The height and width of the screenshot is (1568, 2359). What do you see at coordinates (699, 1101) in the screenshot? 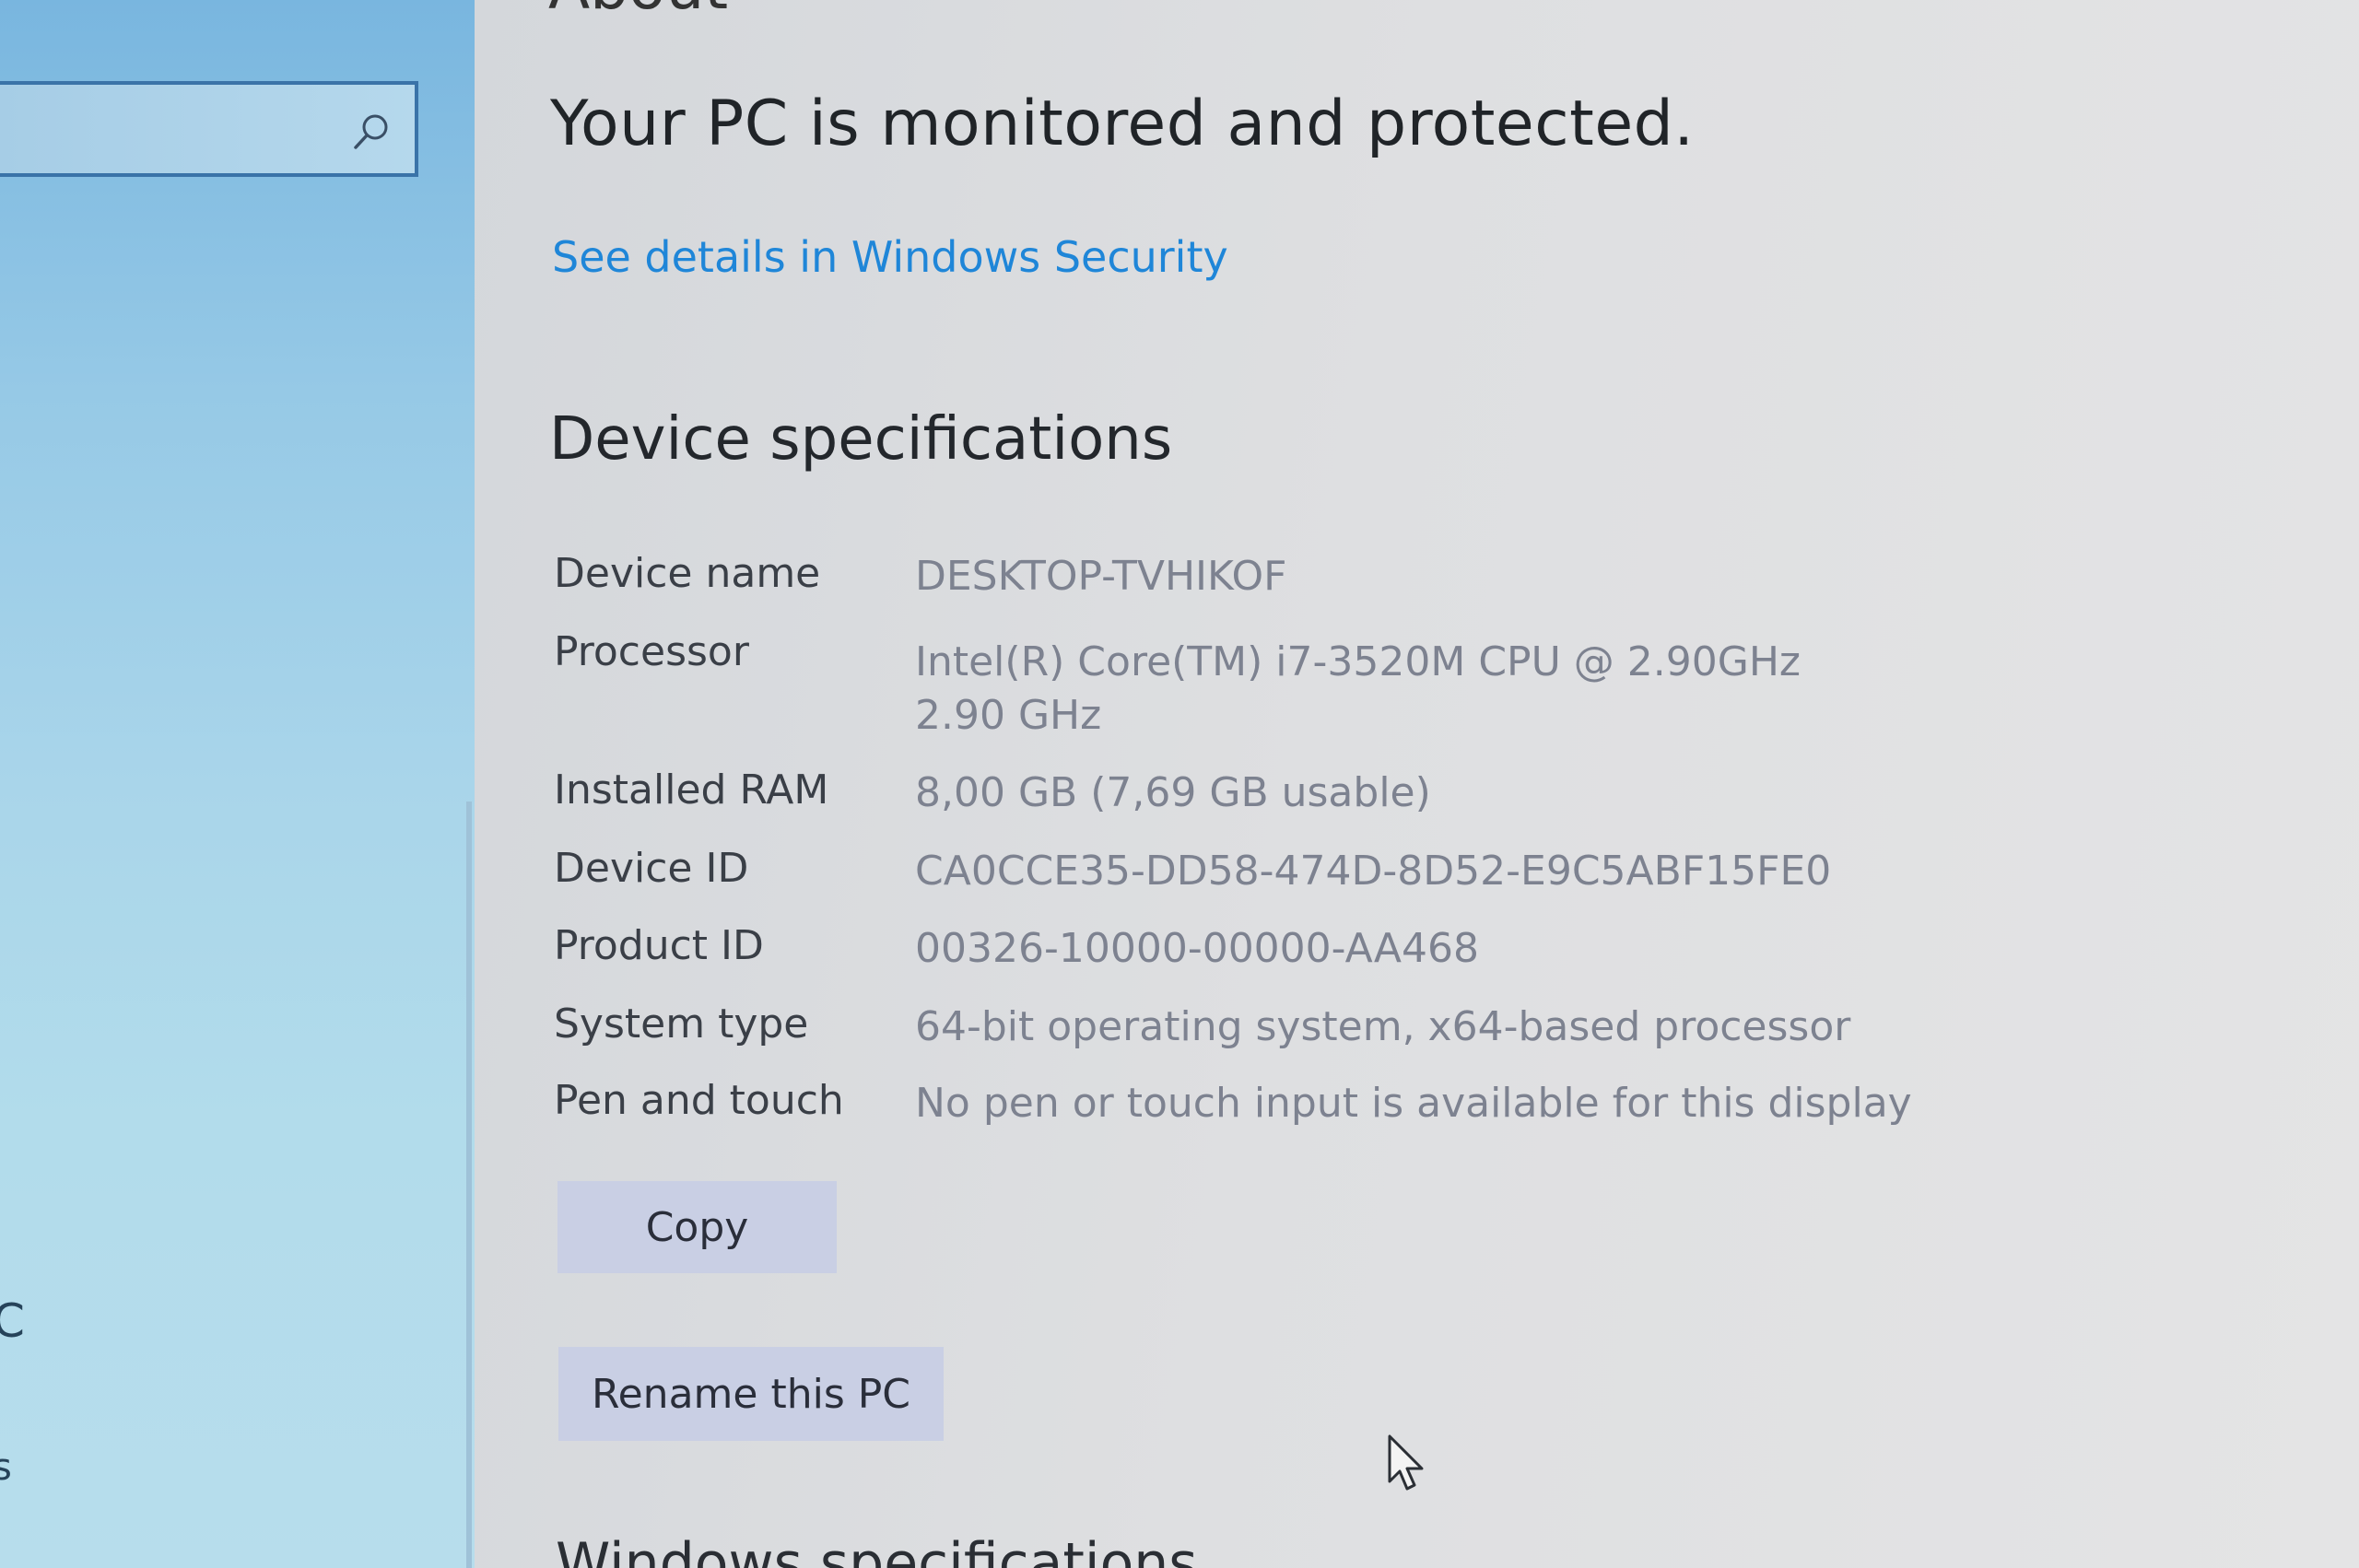
I see `spec-label-pen-touch: Pen and touch` at bounding box center [699, 1101].